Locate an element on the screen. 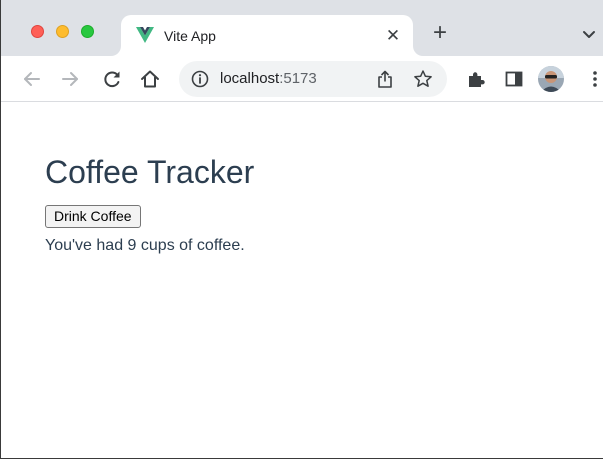 Image resolution: width=603 pixels, height=459 pixels. window-close-button is located at coordinates (37, 31).